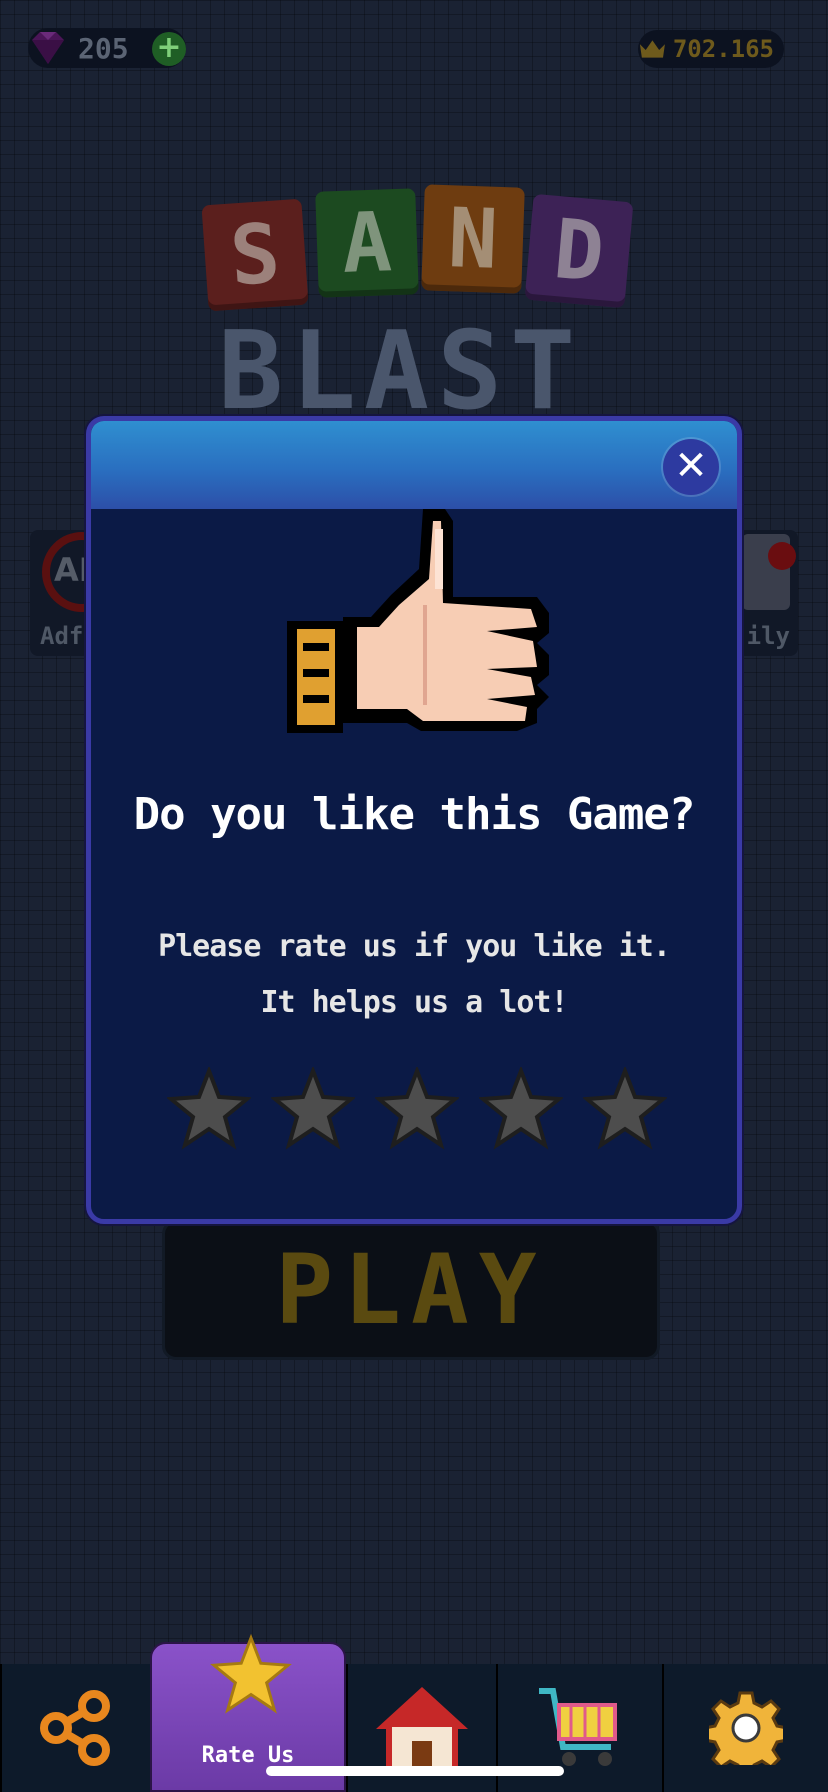 The height and width of the screenshot is (1792, 828). Describe the element at coordinates (578, 1727) in the screenshot. I see `cart-icon` at that location.